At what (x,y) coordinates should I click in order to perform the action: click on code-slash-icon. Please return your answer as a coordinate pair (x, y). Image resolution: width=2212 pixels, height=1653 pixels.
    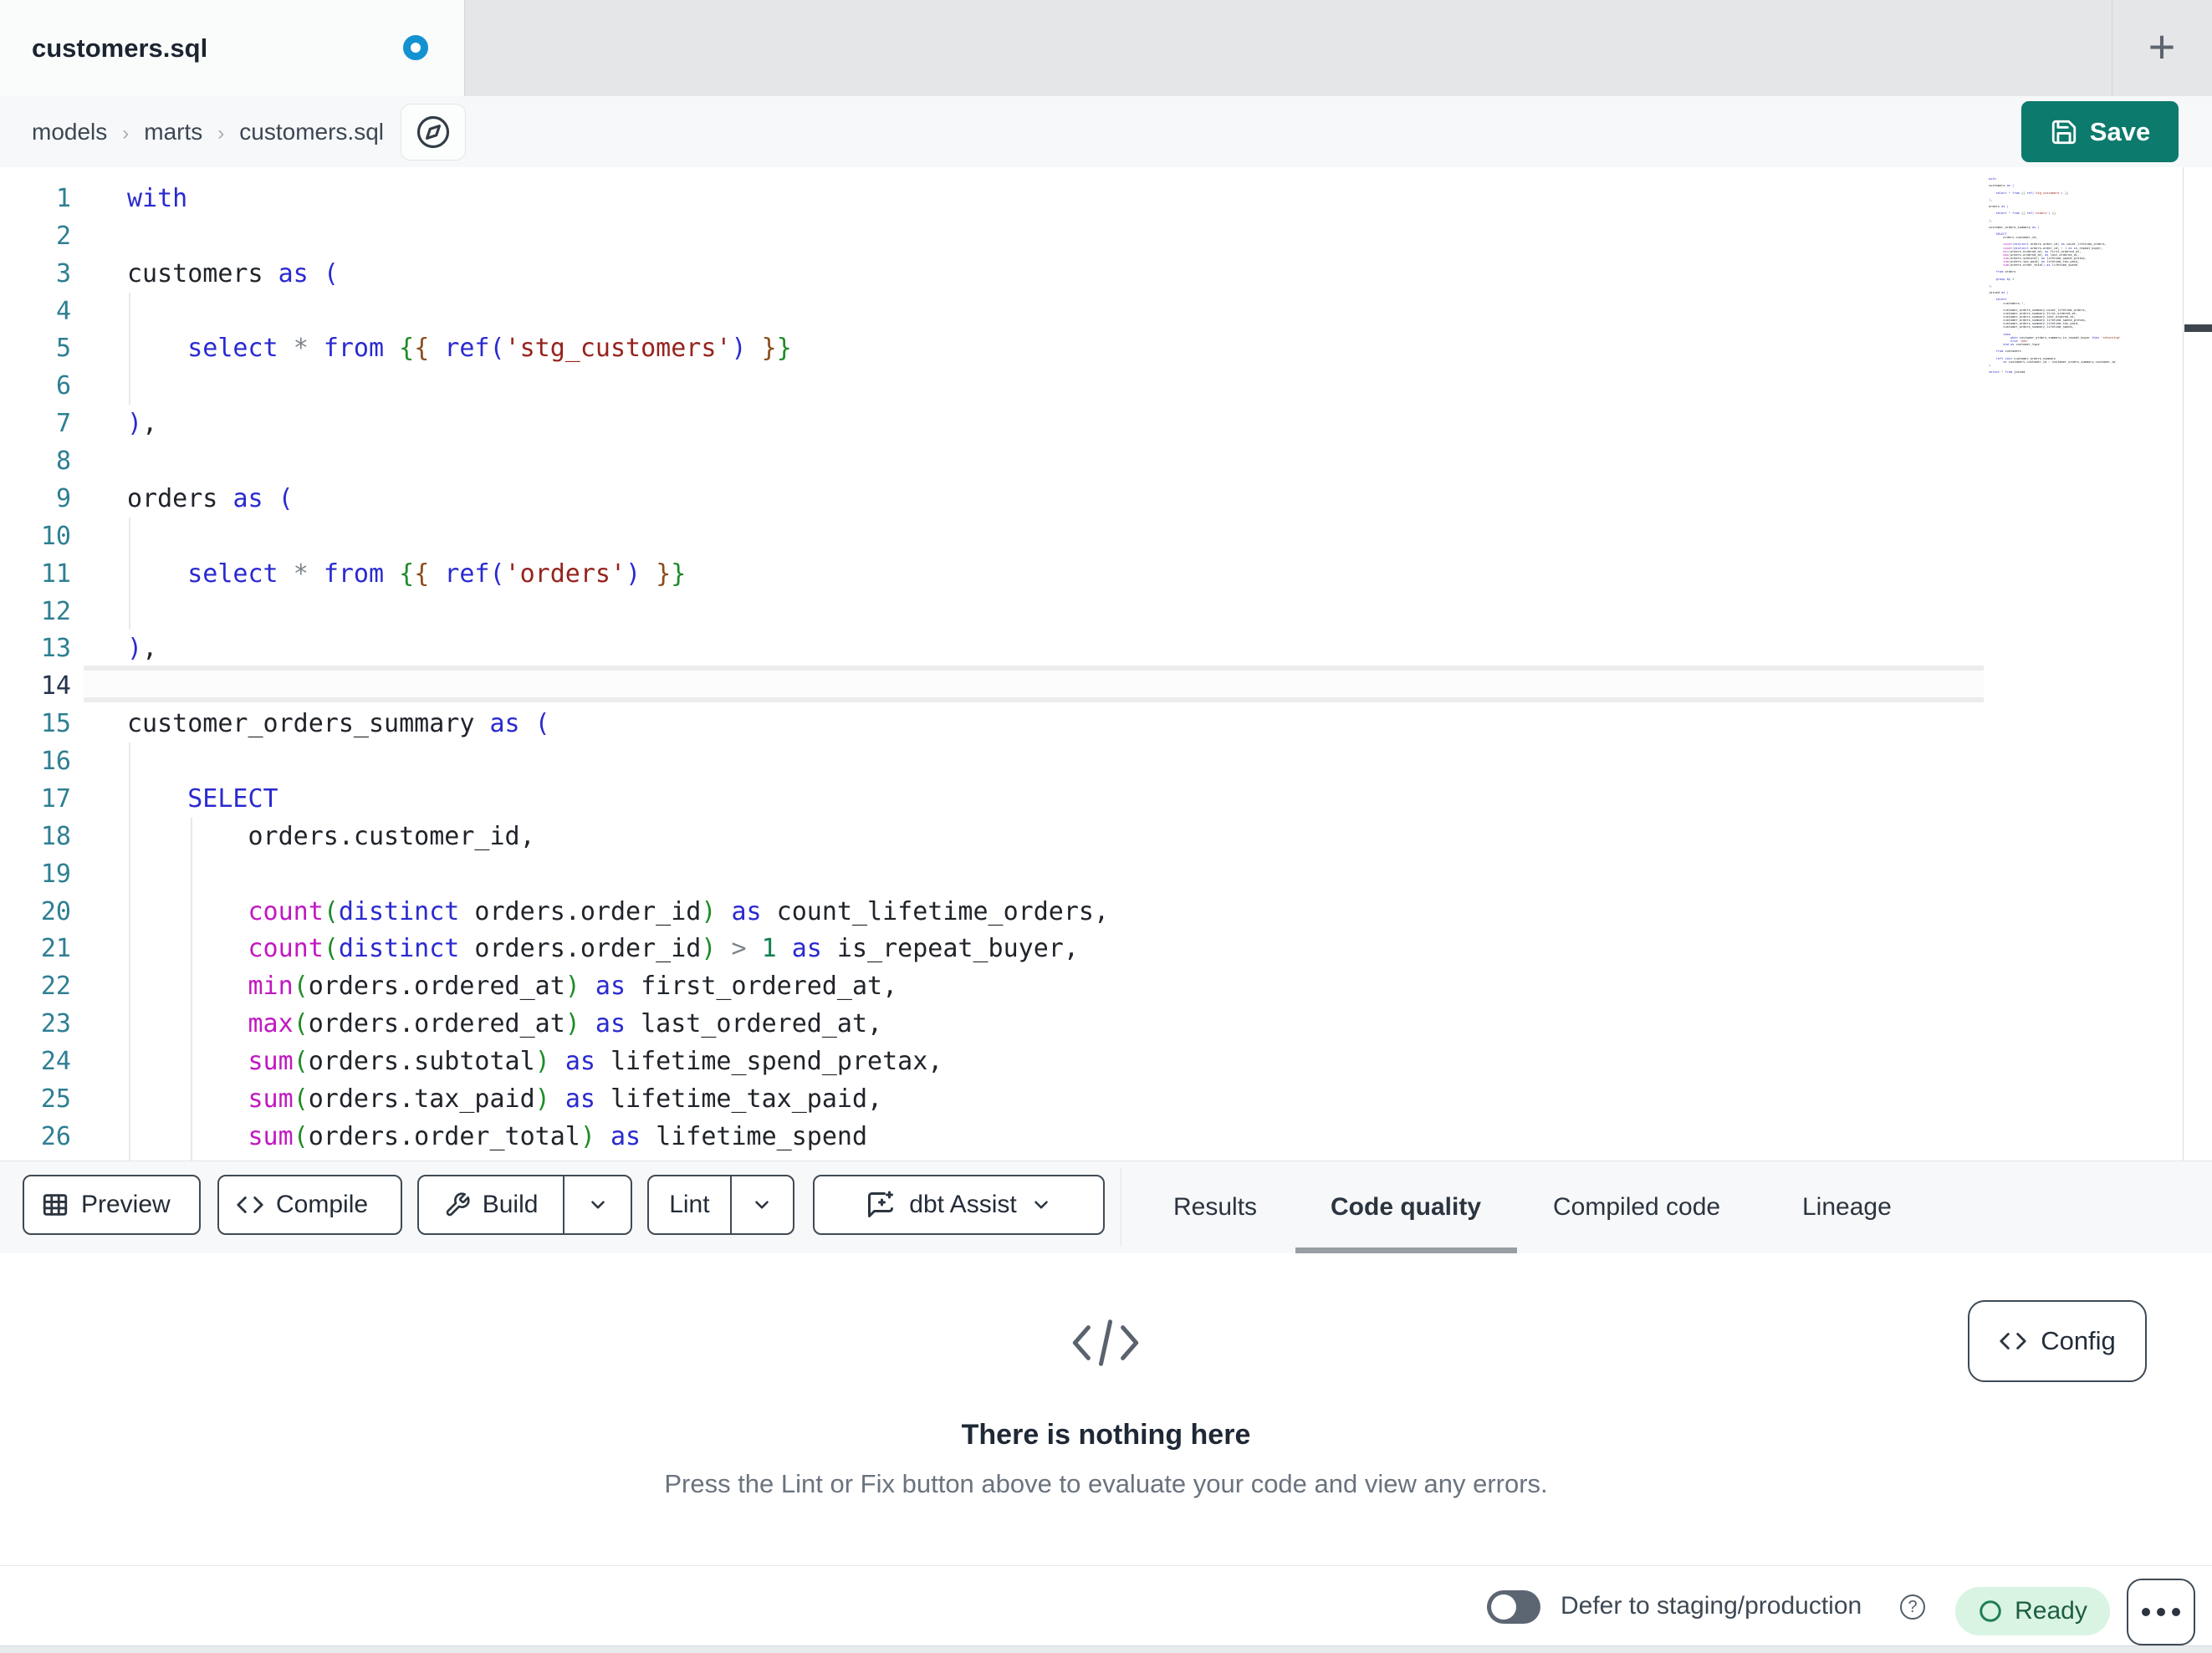
    Looking at the image, I should click on (1106, 1342).